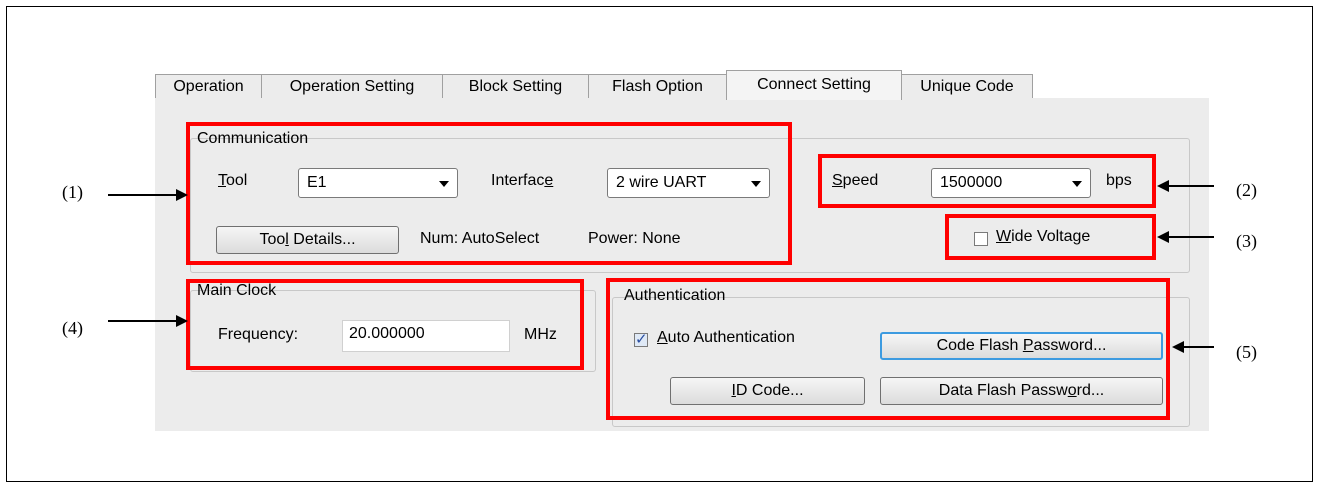 The height and width of the screenshot is (488, 1320). What do you see at coordinates (1191, 186) in the screenshot?
I see `arrow-2-line` at bounding box center [1191, 186].